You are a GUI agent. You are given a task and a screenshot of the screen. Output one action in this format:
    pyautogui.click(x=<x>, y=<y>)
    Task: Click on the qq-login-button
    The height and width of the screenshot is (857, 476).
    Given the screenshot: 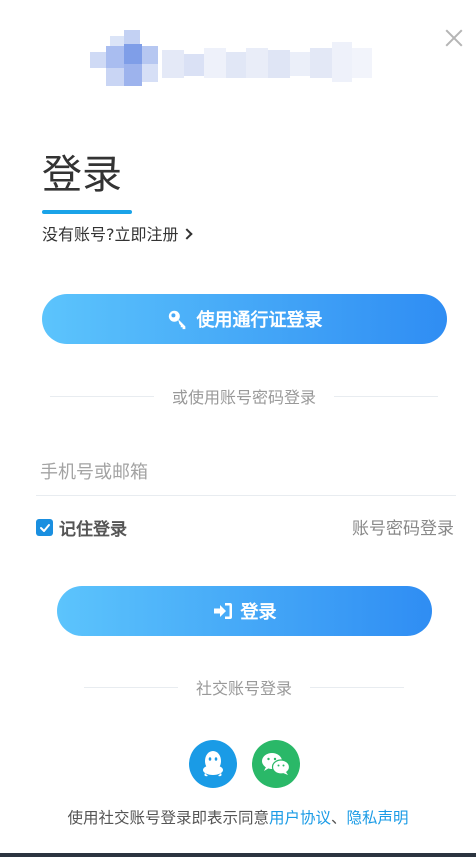 What is the action you would take?
    pyautogui.click(x=213, y=764)
    